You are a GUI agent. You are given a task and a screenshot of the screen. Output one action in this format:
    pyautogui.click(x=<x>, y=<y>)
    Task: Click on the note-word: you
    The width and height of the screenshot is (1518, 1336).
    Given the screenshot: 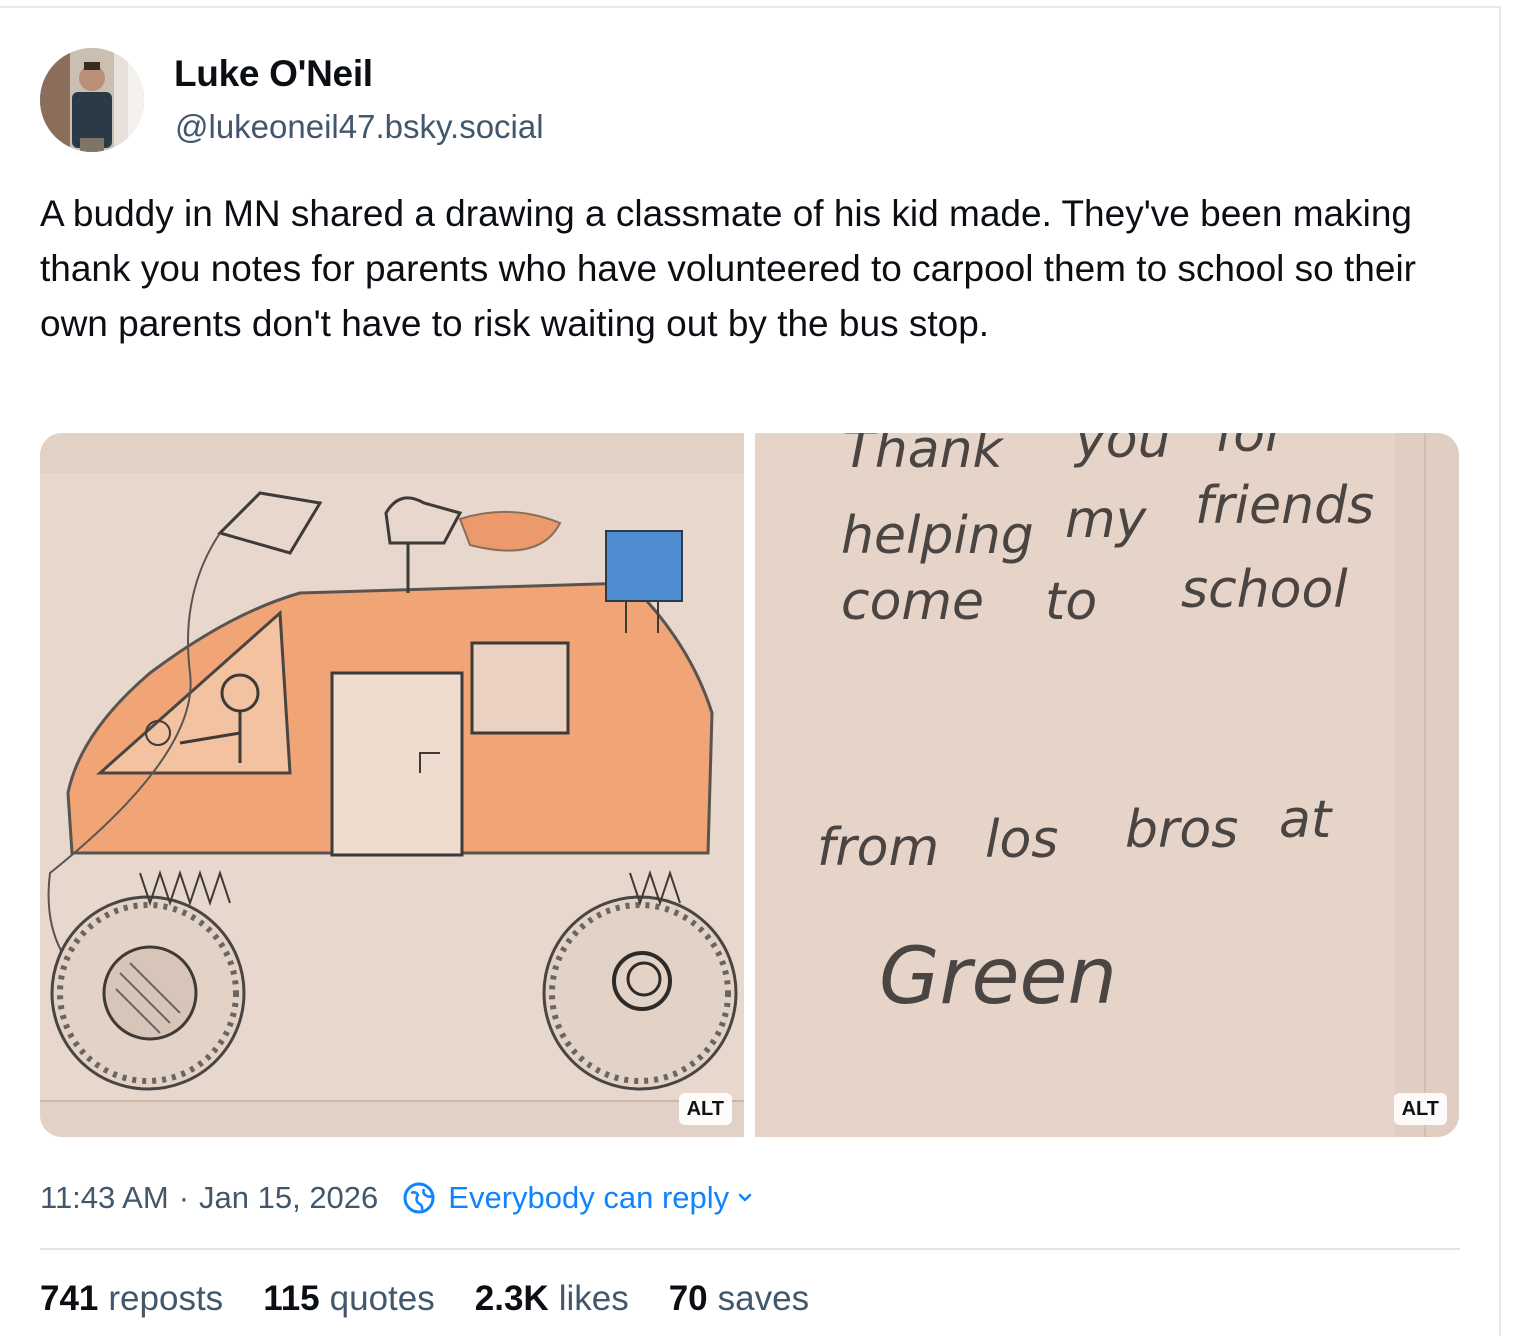 What is the action you would take?
    pyautogui.click(x=1122, y=451)
    